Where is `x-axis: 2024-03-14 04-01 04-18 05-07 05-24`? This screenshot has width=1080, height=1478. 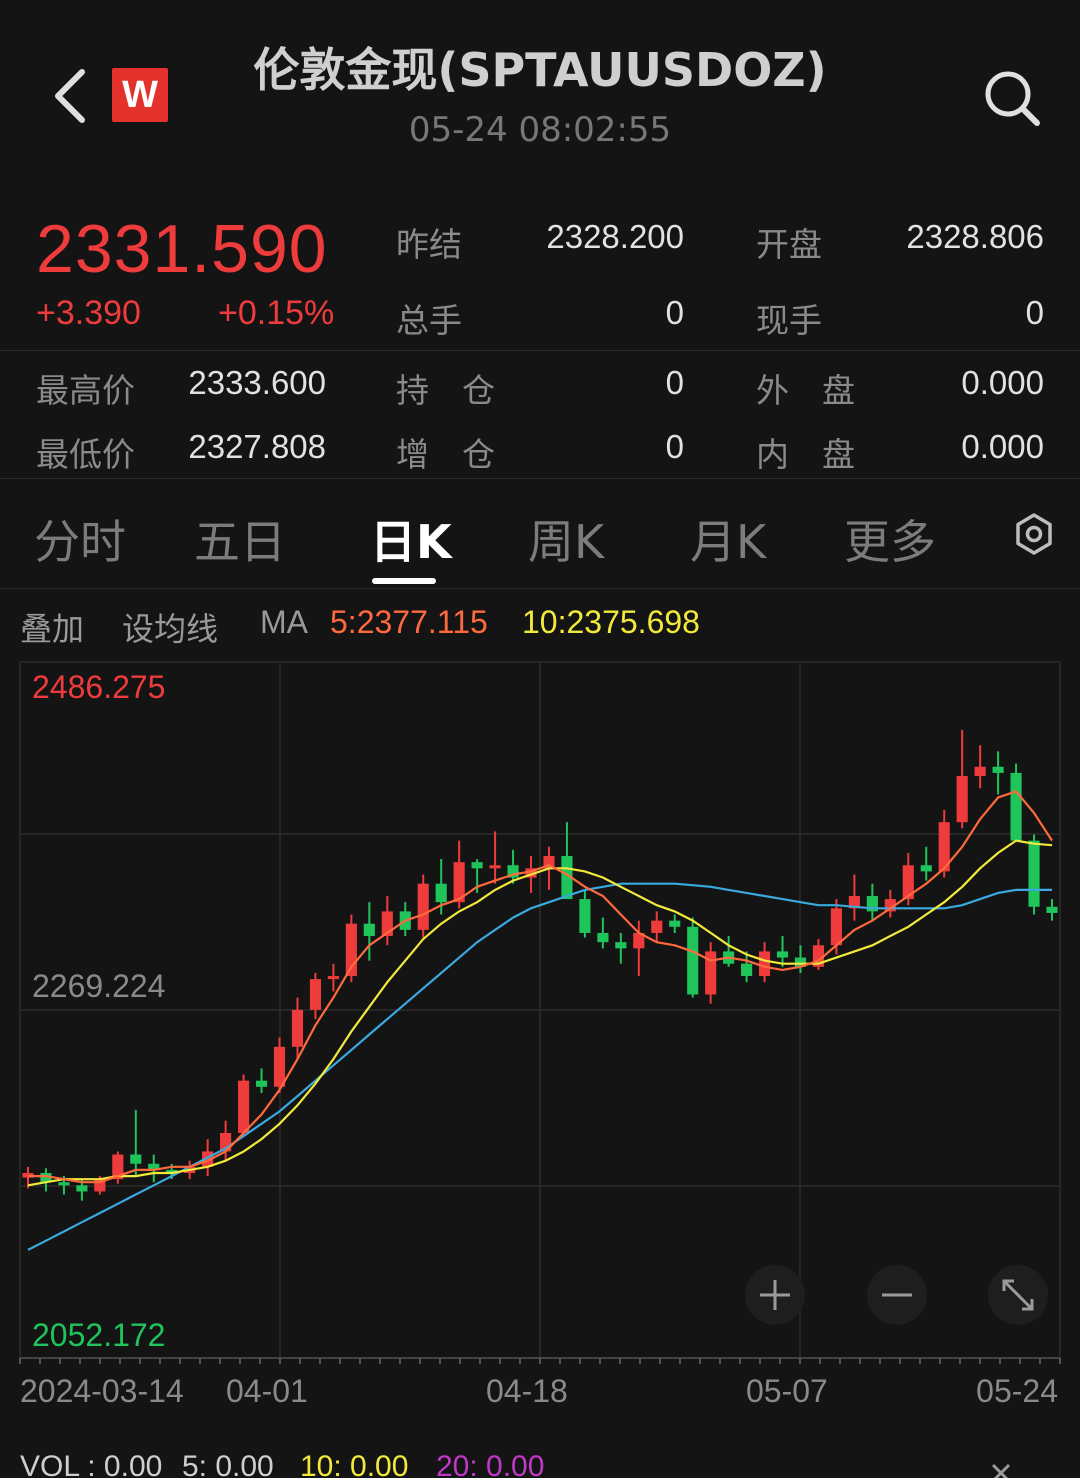 x-axis: 2024-03-14 04-01 04-18 05-07 05-24 is located at coordinates (540, 1383).